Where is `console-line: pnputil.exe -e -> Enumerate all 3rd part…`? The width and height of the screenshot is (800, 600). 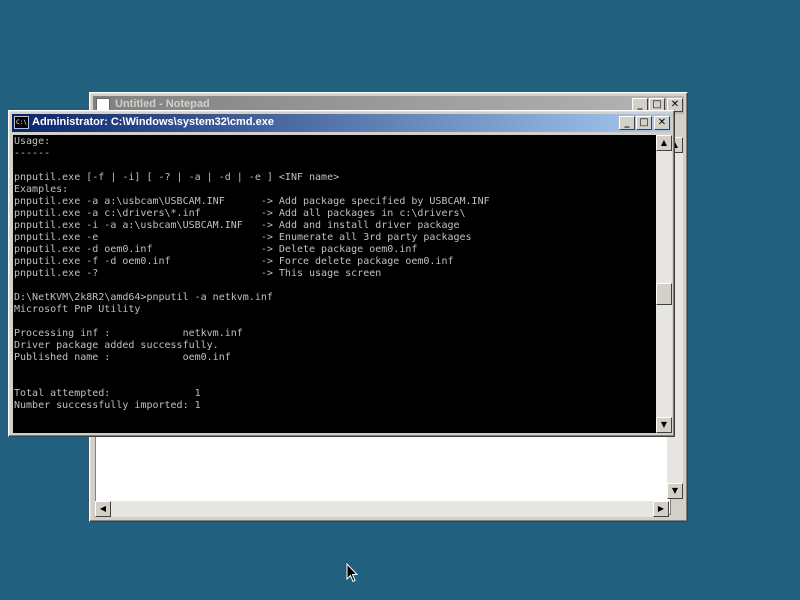
console-line: pnputil.exe -e -> Enumerate all 3rd part… is located at coordinates (243, 237).